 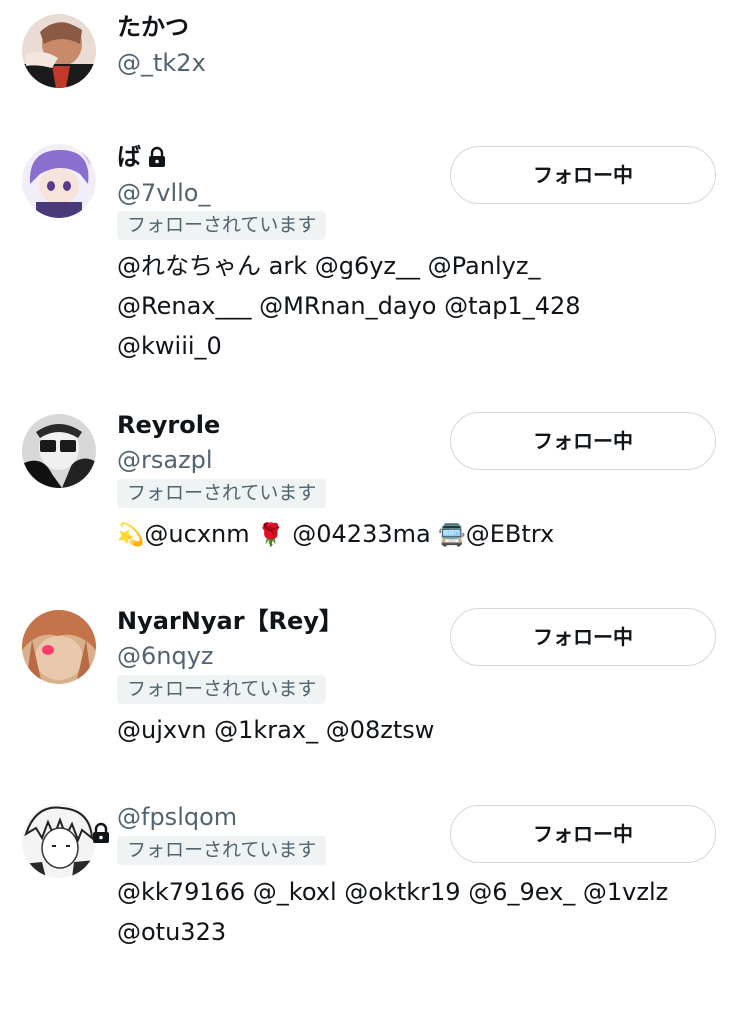 What do you see at coordinates (161, 63) in the screenshot?
I see `handle: @_tk2x` at bounding box center [161, 63].